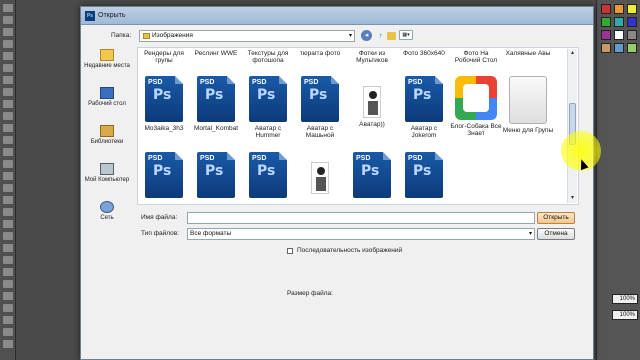 The image size is (640, 360). I want to click on folder-label: Папка:, so click(121, 35).